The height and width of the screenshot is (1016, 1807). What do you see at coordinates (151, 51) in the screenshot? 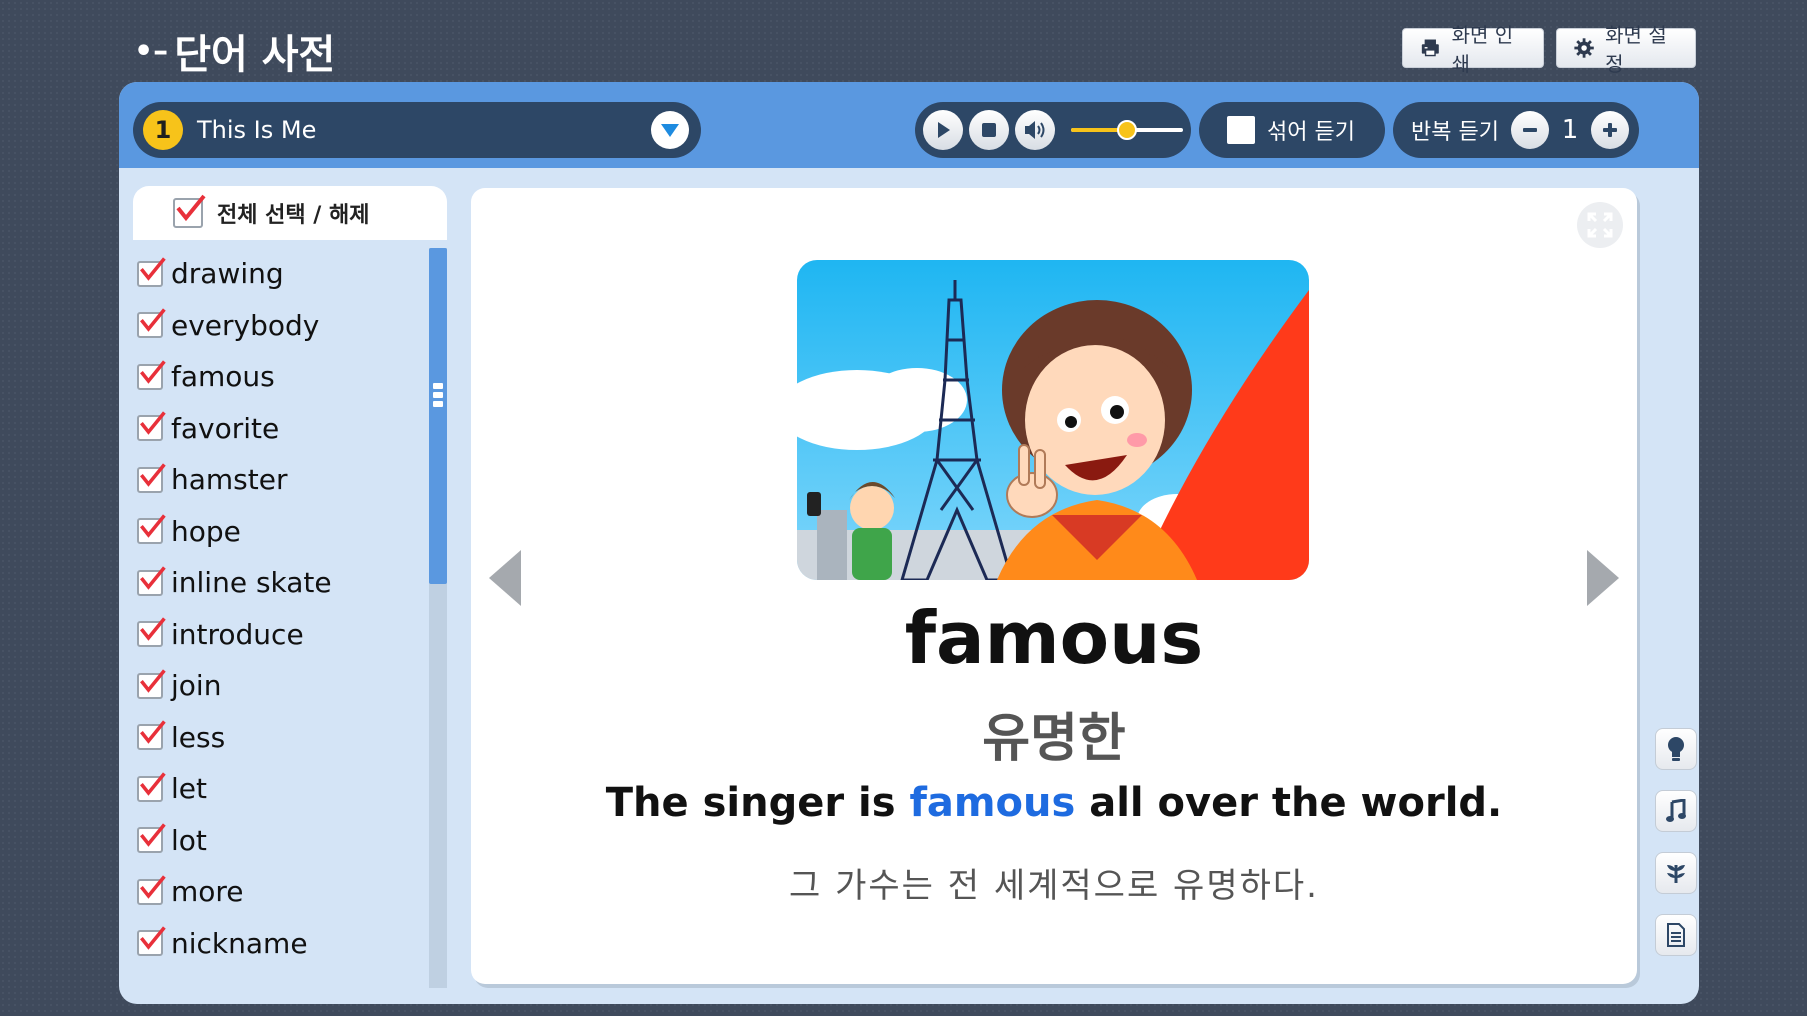
I see `back-arrow-icon: •–` at bounding box center [151, 51].